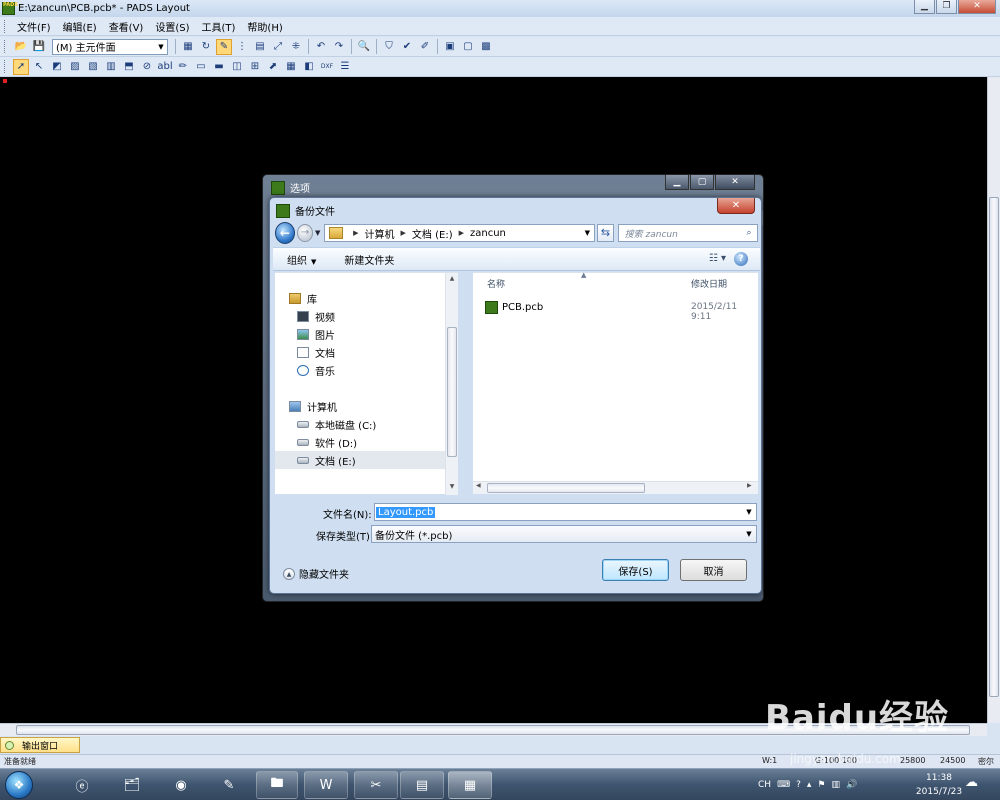 The height and width of the screenshot is (800, 1000). I want to click on network-icon: ▥, so click(835, 785).